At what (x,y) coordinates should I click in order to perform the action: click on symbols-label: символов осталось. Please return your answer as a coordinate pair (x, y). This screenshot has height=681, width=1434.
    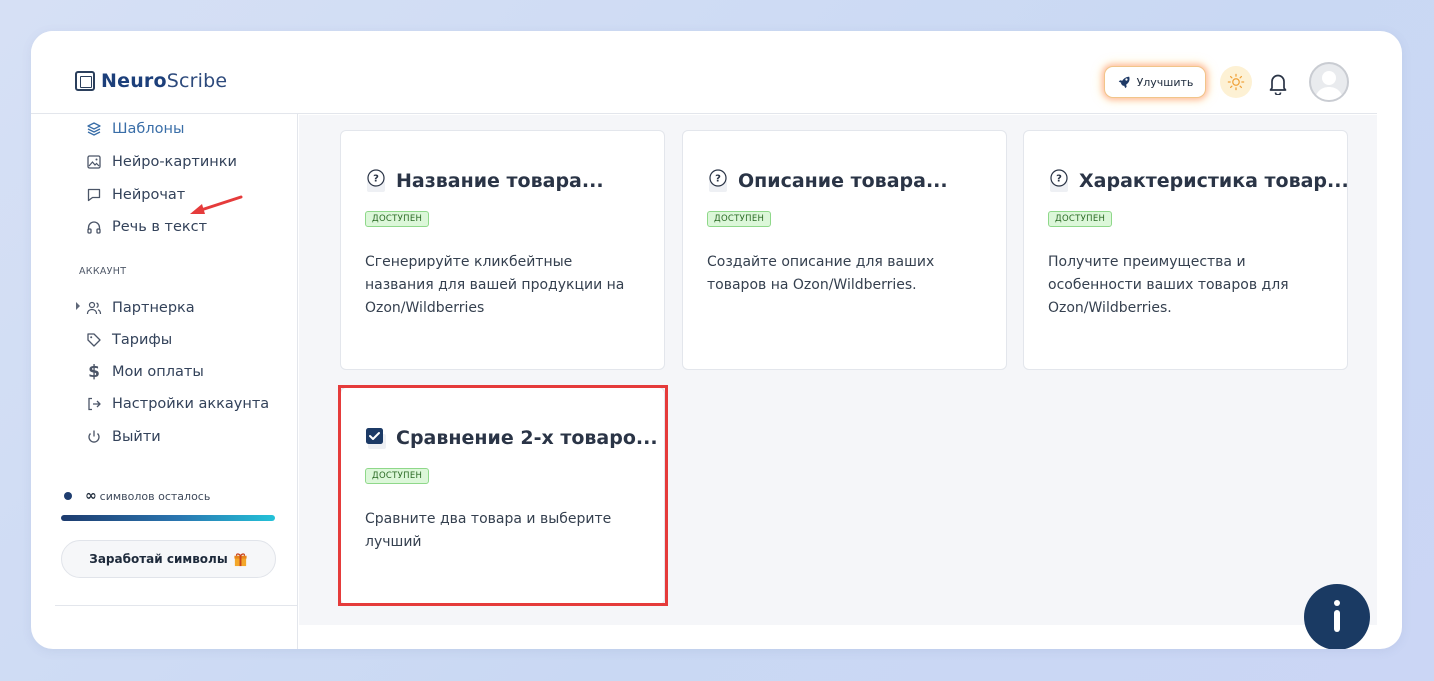
    Looking at the image, I should click on (155, 496).